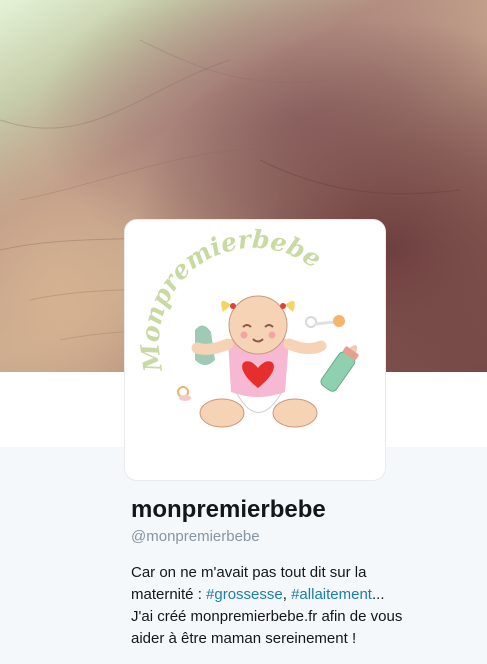 The width and height of the screenshot is (487, 664). Describe the element at coordinates (244, 594) in the screenshot. I see `hashtag-link-grossesse: #grossesse` at that location.